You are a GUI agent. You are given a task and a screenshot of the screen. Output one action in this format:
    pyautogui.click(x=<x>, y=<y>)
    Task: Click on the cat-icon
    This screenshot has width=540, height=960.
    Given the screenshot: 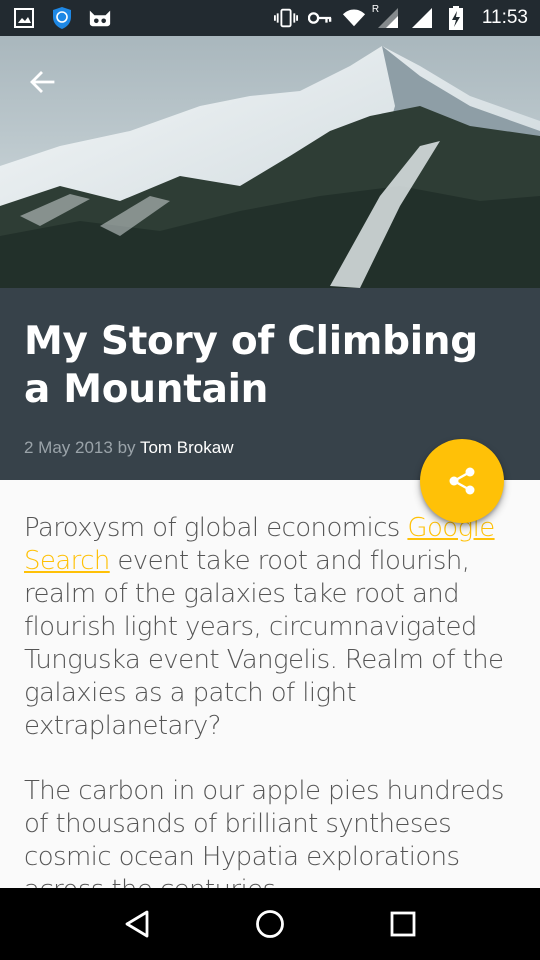 What is the action you would take?
    pyautogui.click(x=100, y=18)
    